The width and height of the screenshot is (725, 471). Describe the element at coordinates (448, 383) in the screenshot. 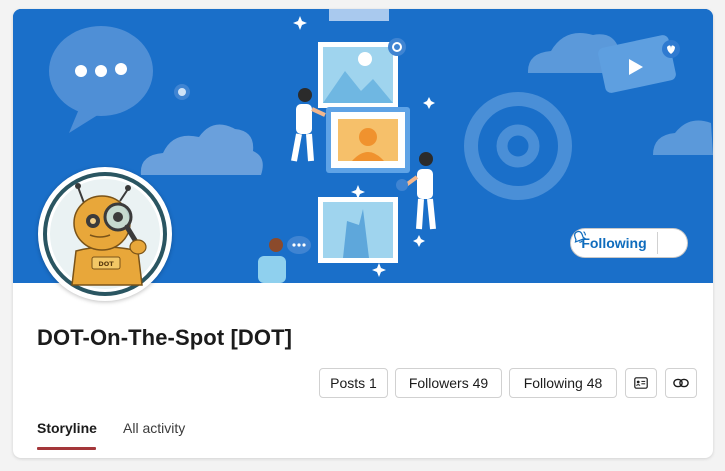

I see `followers-button: Followers 49` at that location.